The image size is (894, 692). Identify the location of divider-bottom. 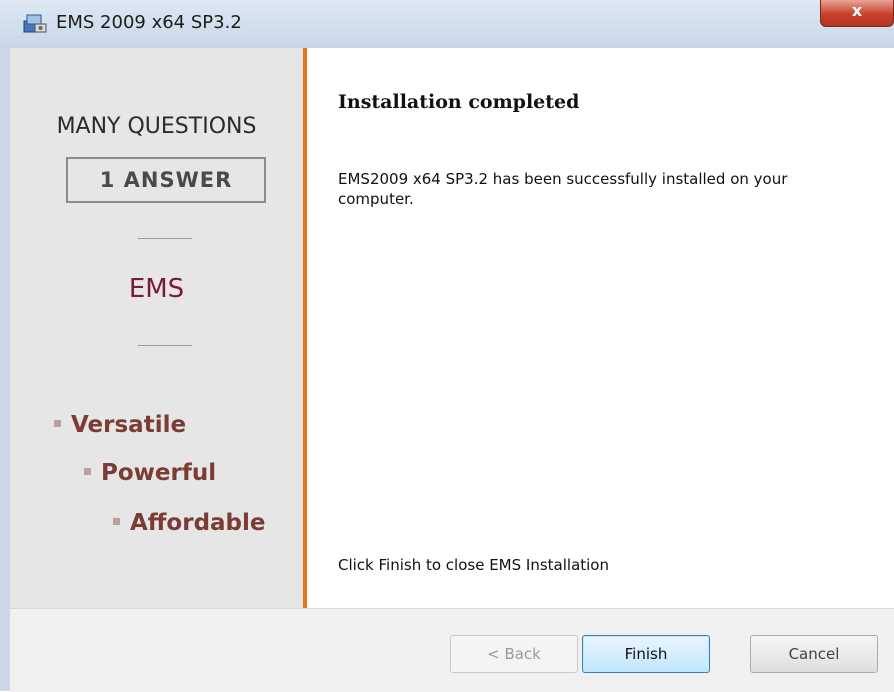
(165, 345).